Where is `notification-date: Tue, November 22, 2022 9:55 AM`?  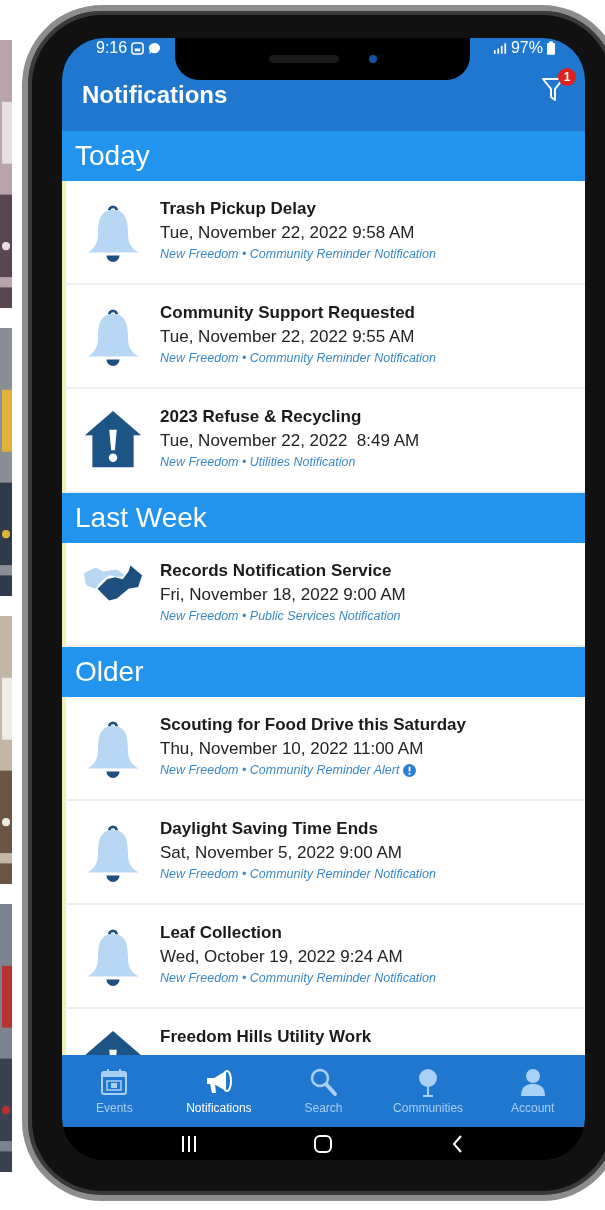 notification-date: Tue, November 22, 2022 9:55 AM is located at coordinates (287, 337).